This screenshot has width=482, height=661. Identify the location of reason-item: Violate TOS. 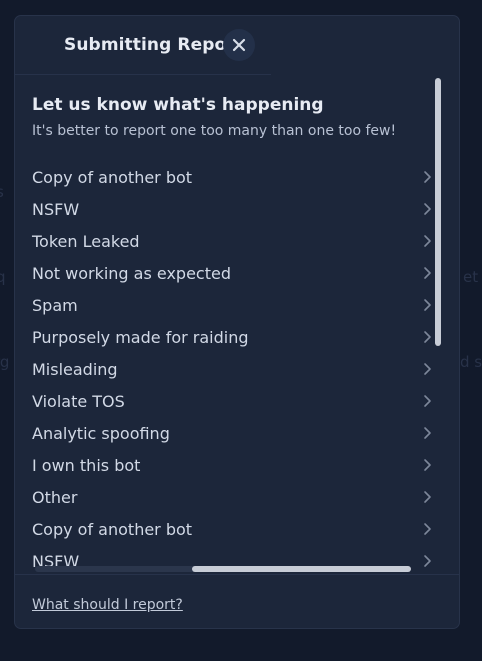
(230, 401).